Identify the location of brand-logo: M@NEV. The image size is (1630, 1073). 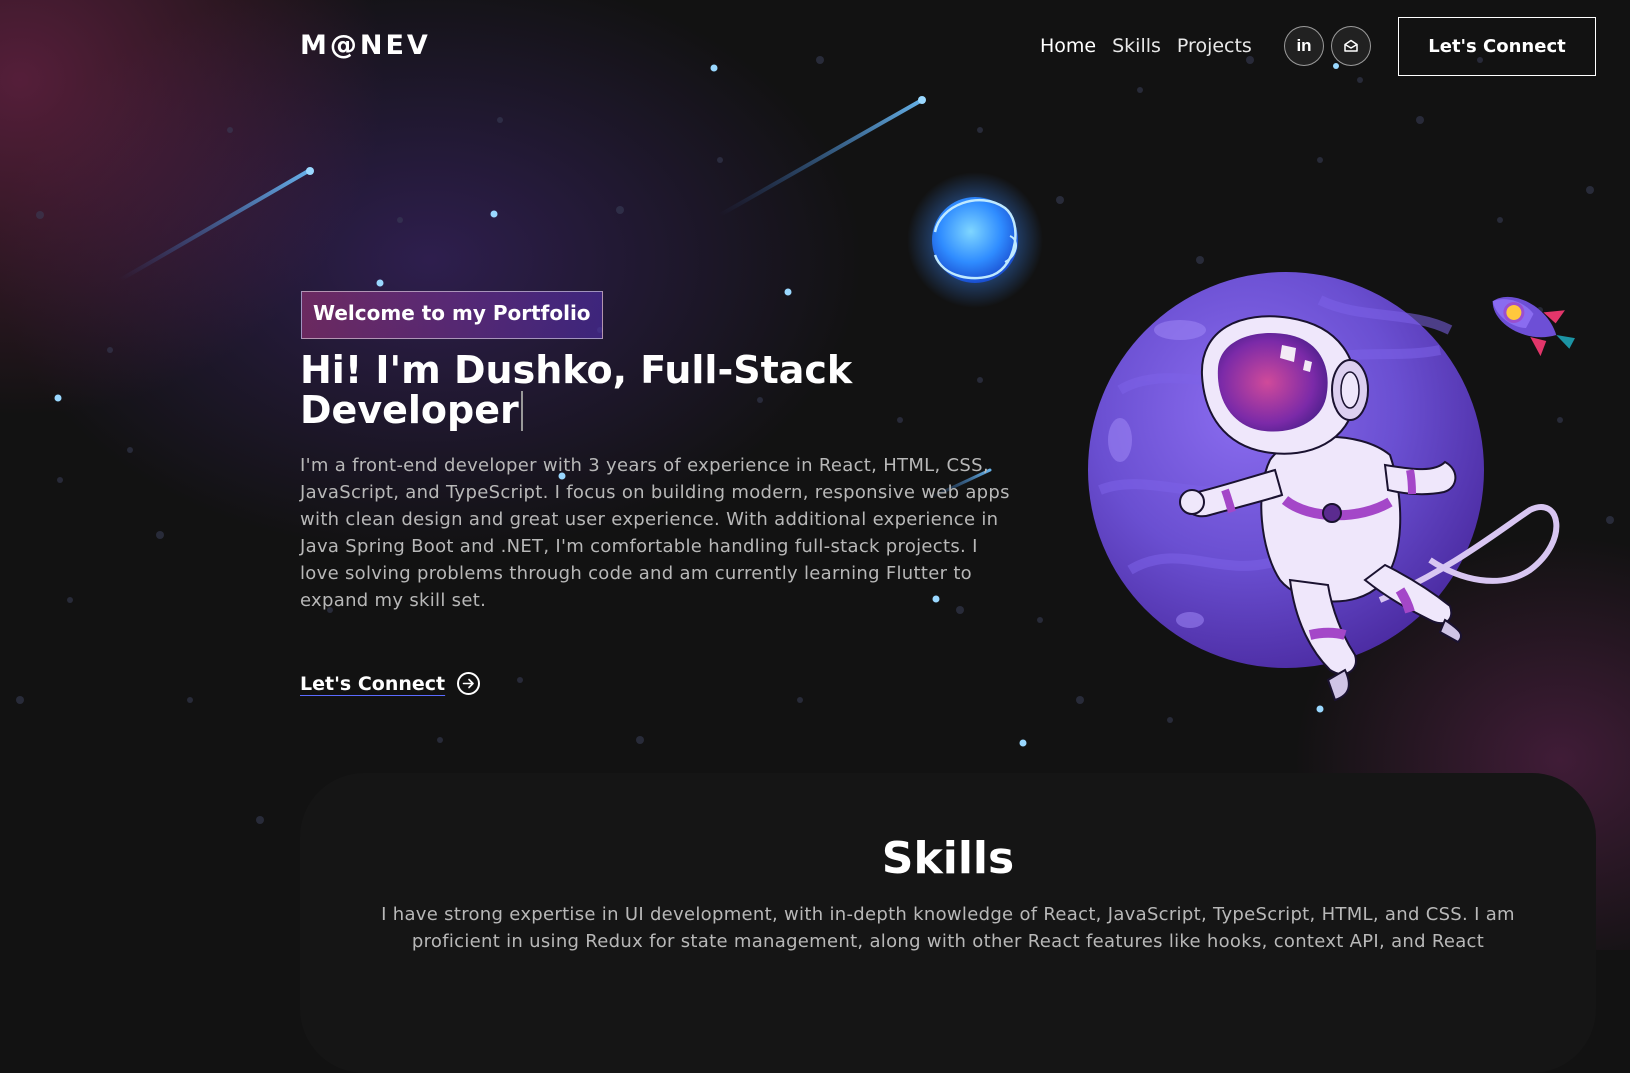
(365, 45).